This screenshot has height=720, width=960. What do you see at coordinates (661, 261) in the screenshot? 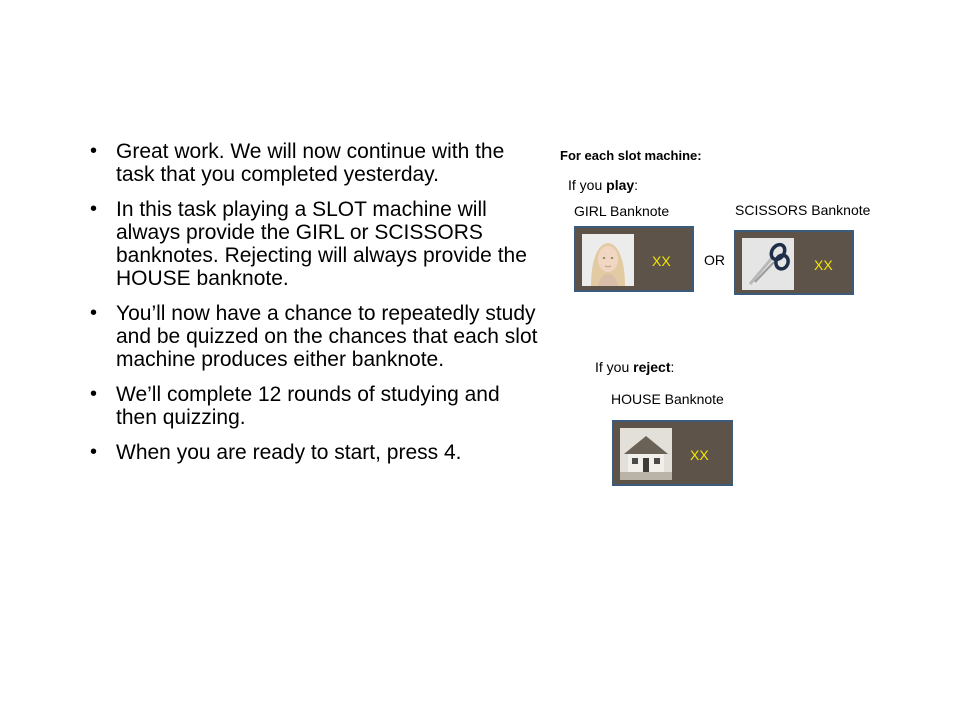
I see `girl-banknote-value: XX` at bounding box center [661, 261].